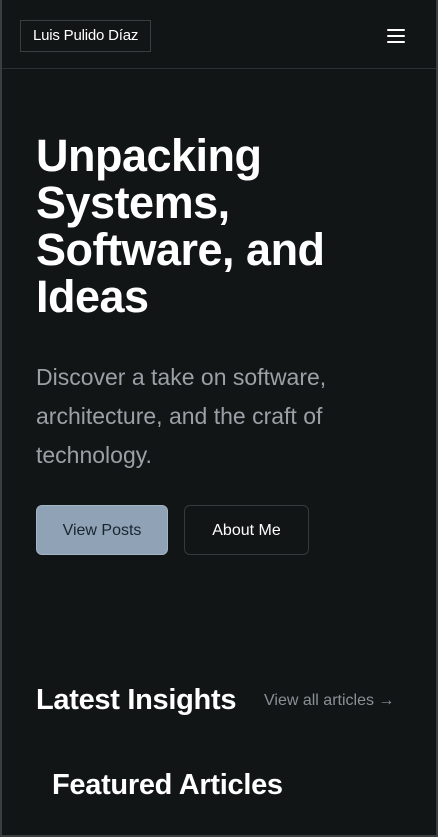 Image resolution: width=438 pixels, height=837 pixels. What do you see at coordinates (102, 530) in the screenshot?
I see `view-posts-button: View Posts` at bounding box center [102, 530].